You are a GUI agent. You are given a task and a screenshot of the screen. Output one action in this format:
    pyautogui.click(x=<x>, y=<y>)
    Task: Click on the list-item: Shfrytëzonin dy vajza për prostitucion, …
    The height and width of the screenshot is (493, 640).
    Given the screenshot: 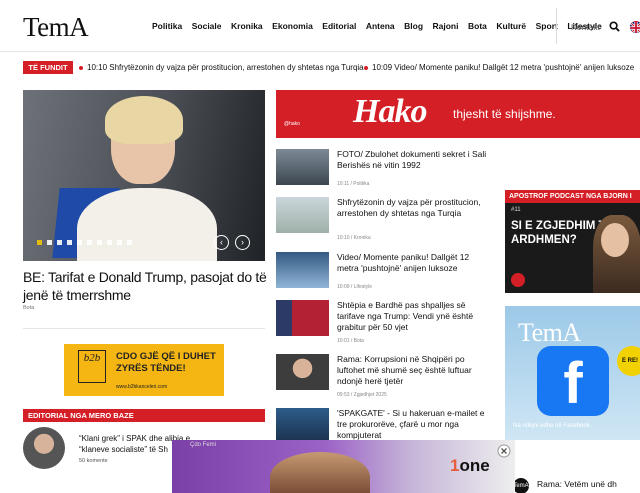 What is the action you would take?
    pyautogui.click(x=381, y=221)
    